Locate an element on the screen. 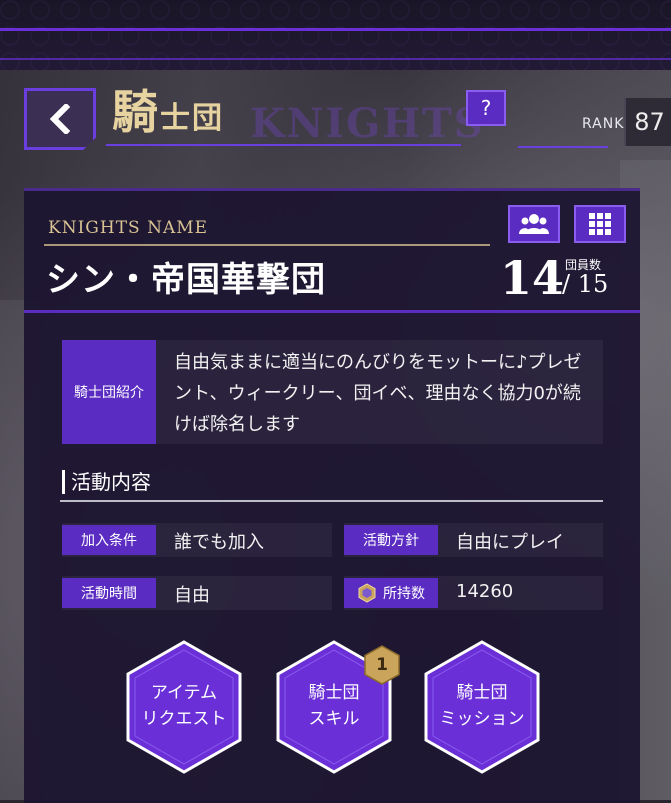  grid-icon is located at coordinates (600, 224).